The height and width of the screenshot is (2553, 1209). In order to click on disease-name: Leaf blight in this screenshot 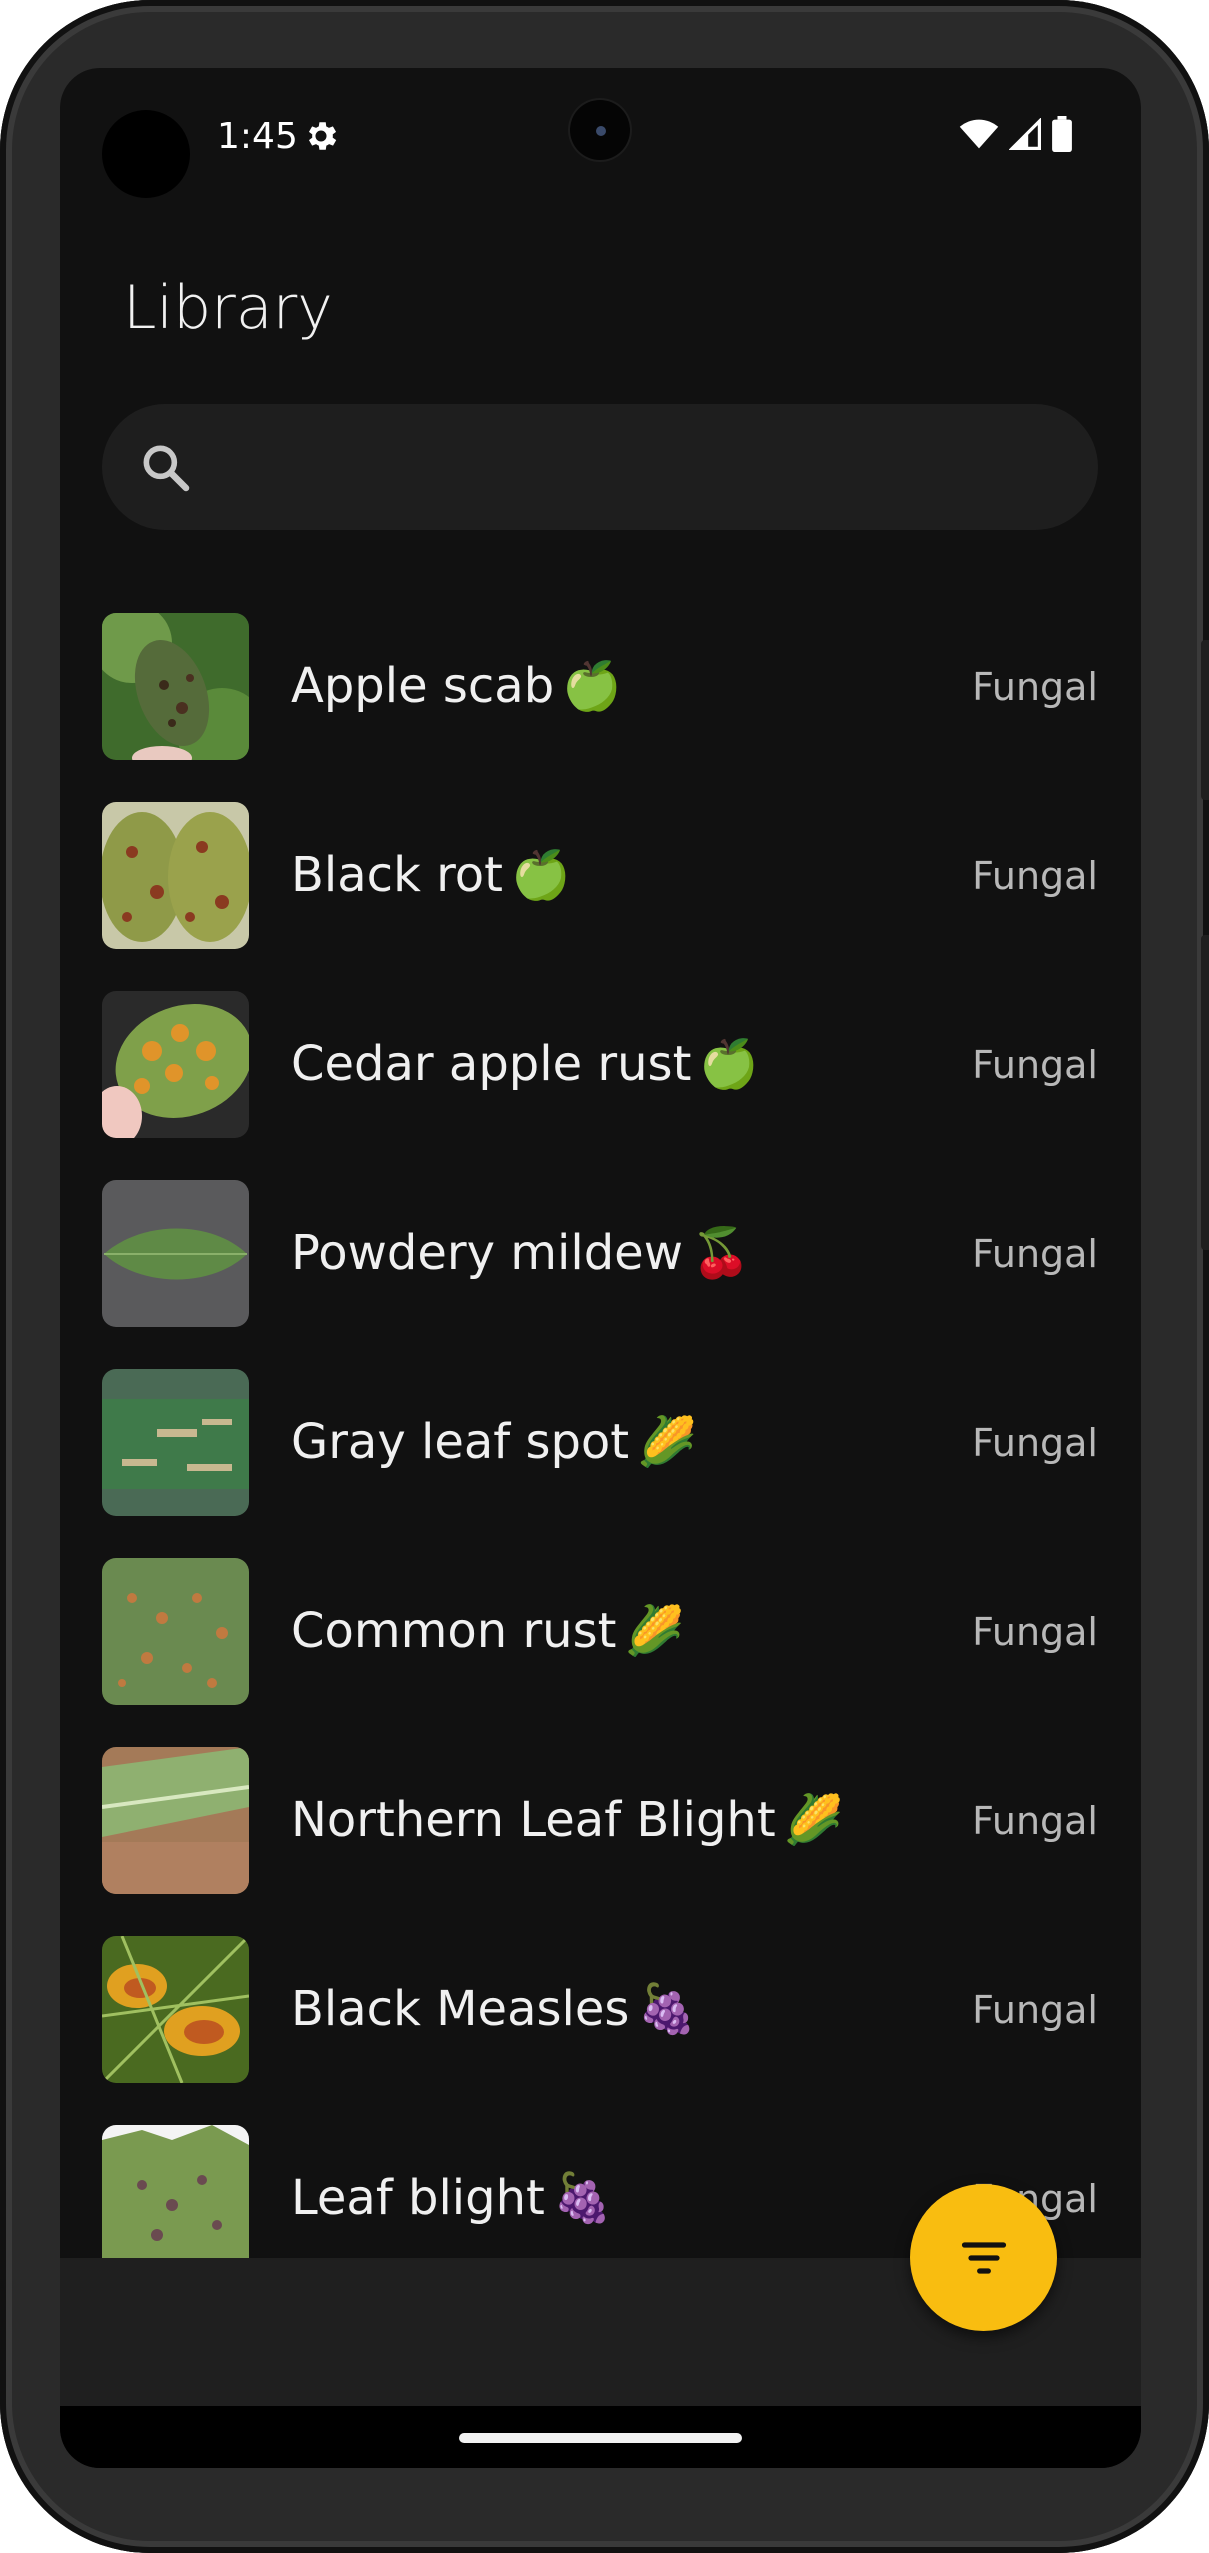, I will do `click(418, 2198)`.